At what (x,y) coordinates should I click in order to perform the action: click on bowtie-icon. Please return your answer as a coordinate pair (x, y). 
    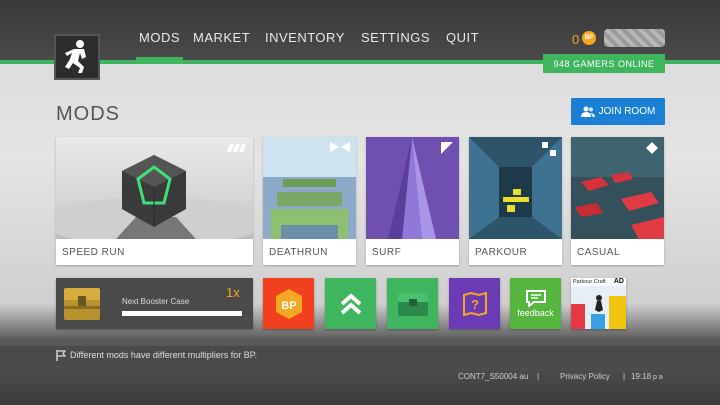
    Looking at the image, I should click on (340, 147).